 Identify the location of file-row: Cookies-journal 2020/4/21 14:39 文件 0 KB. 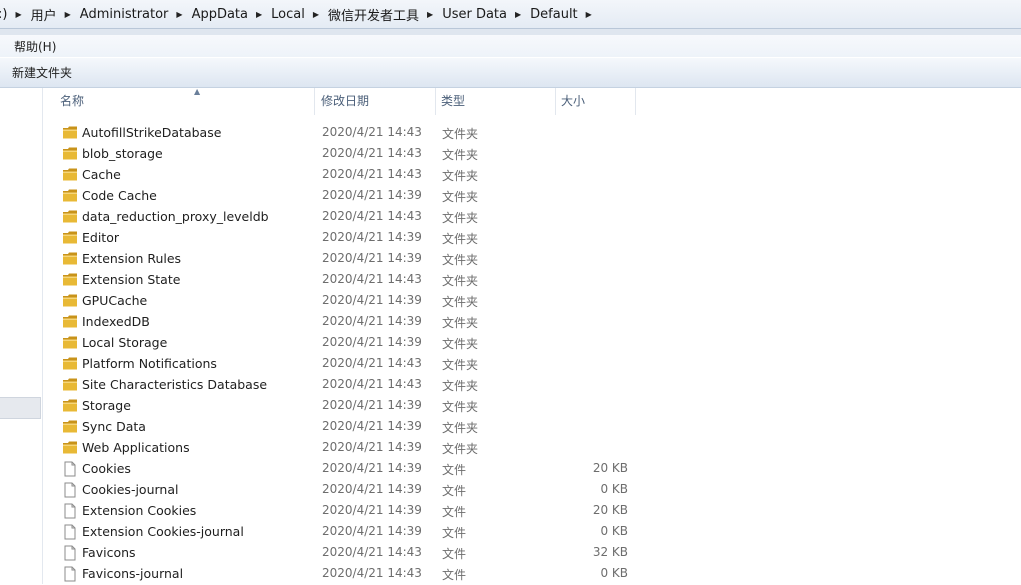
(343, 489).